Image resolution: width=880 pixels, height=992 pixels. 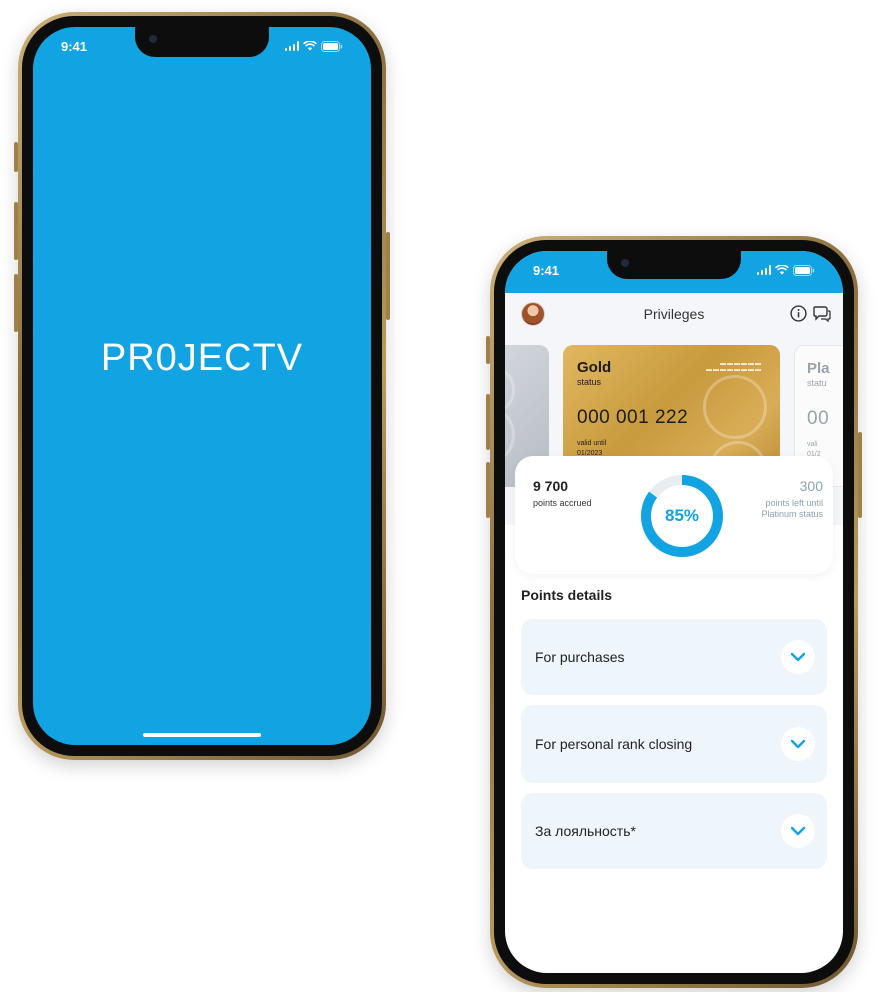 I want to click on progress-percent: 85%, so click(x=682, y=515).